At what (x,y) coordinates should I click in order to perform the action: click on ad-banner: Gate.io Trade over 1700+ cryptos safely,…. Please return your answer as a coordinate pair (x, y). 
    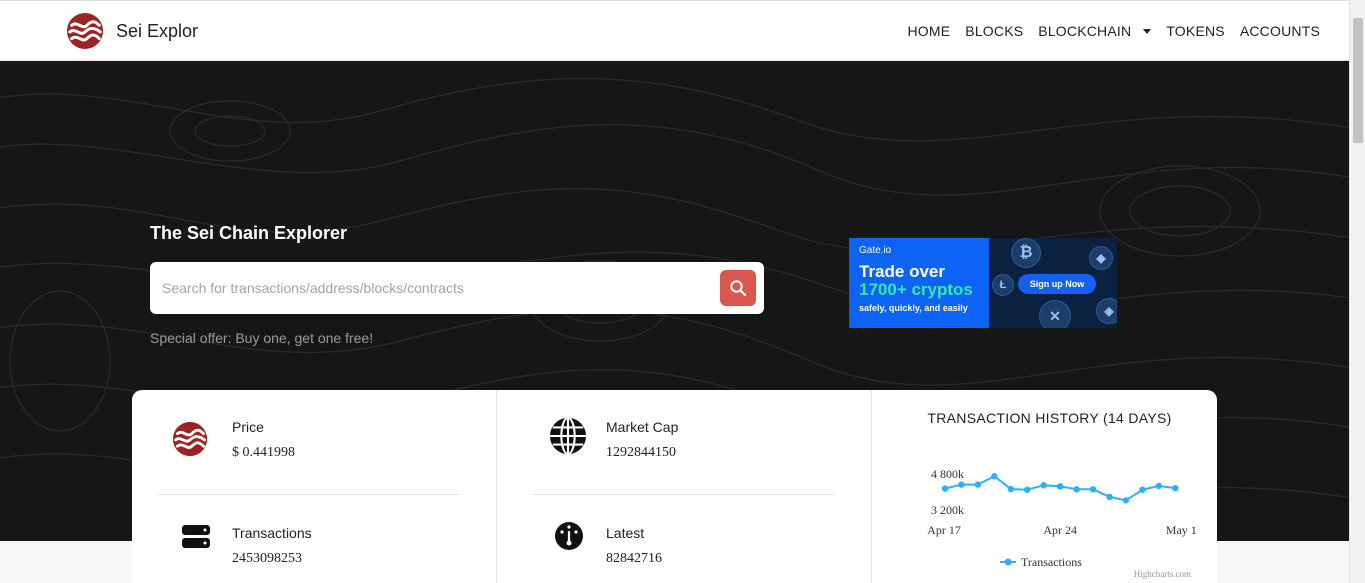
    Looking at the image, I should click on (983, 283).